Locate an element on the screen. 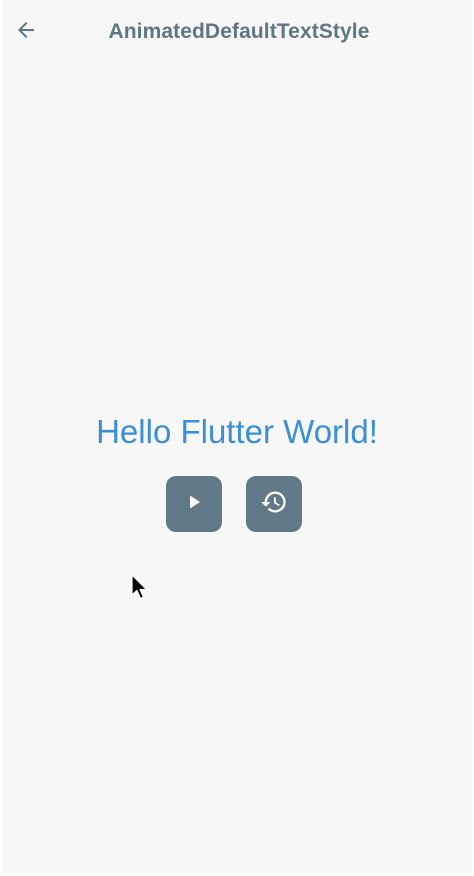  reset-button is located at coordinates (274, 504).